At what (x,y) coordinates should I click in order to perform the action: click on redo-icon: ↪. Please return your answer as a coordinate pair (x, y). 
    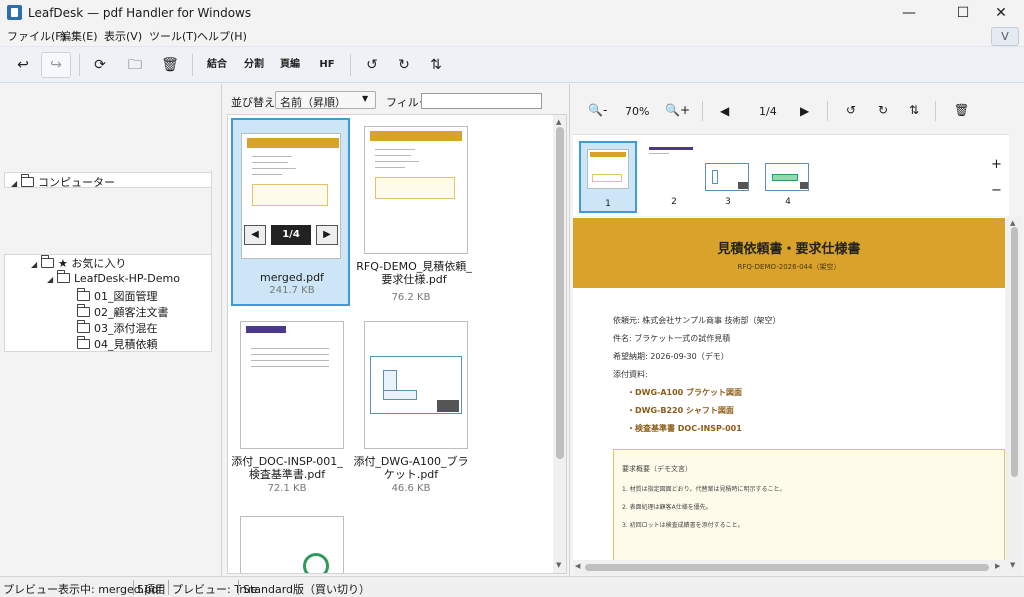
    Looking at the image, I should click on (56, 65).